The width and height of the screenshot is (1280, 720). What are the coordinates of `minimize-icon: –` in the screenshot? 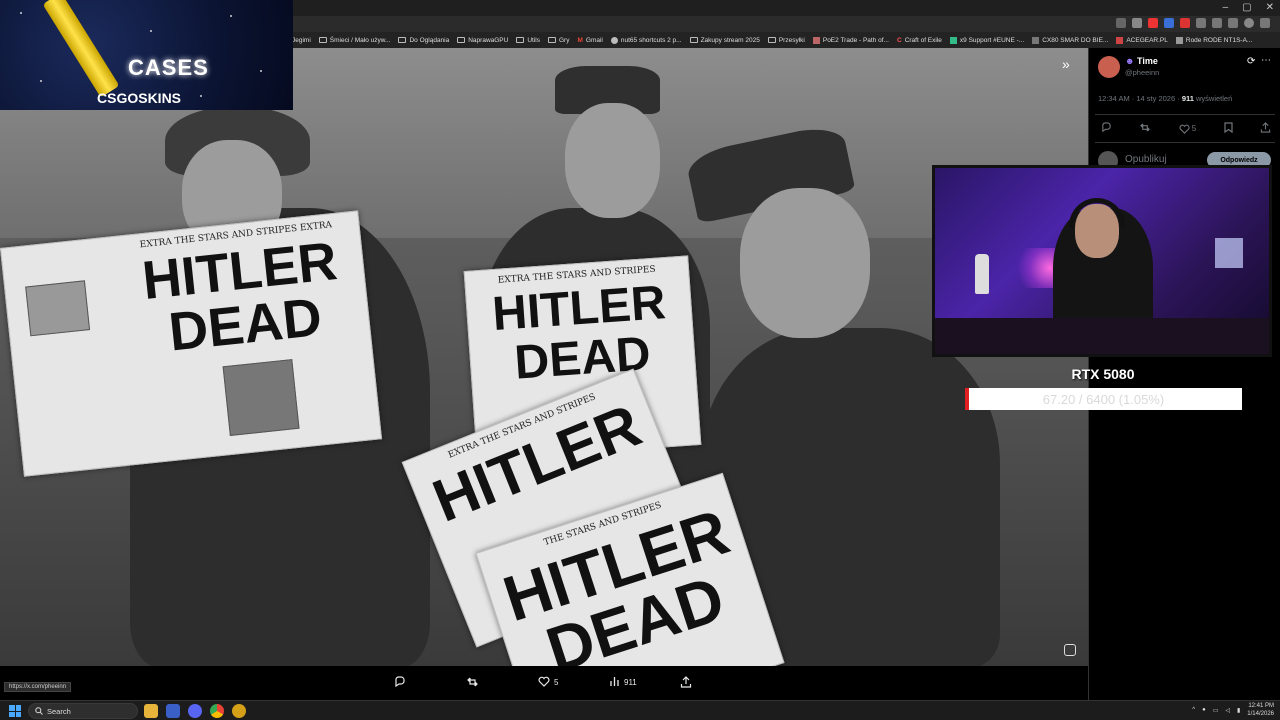 It's located at (1226, 7).